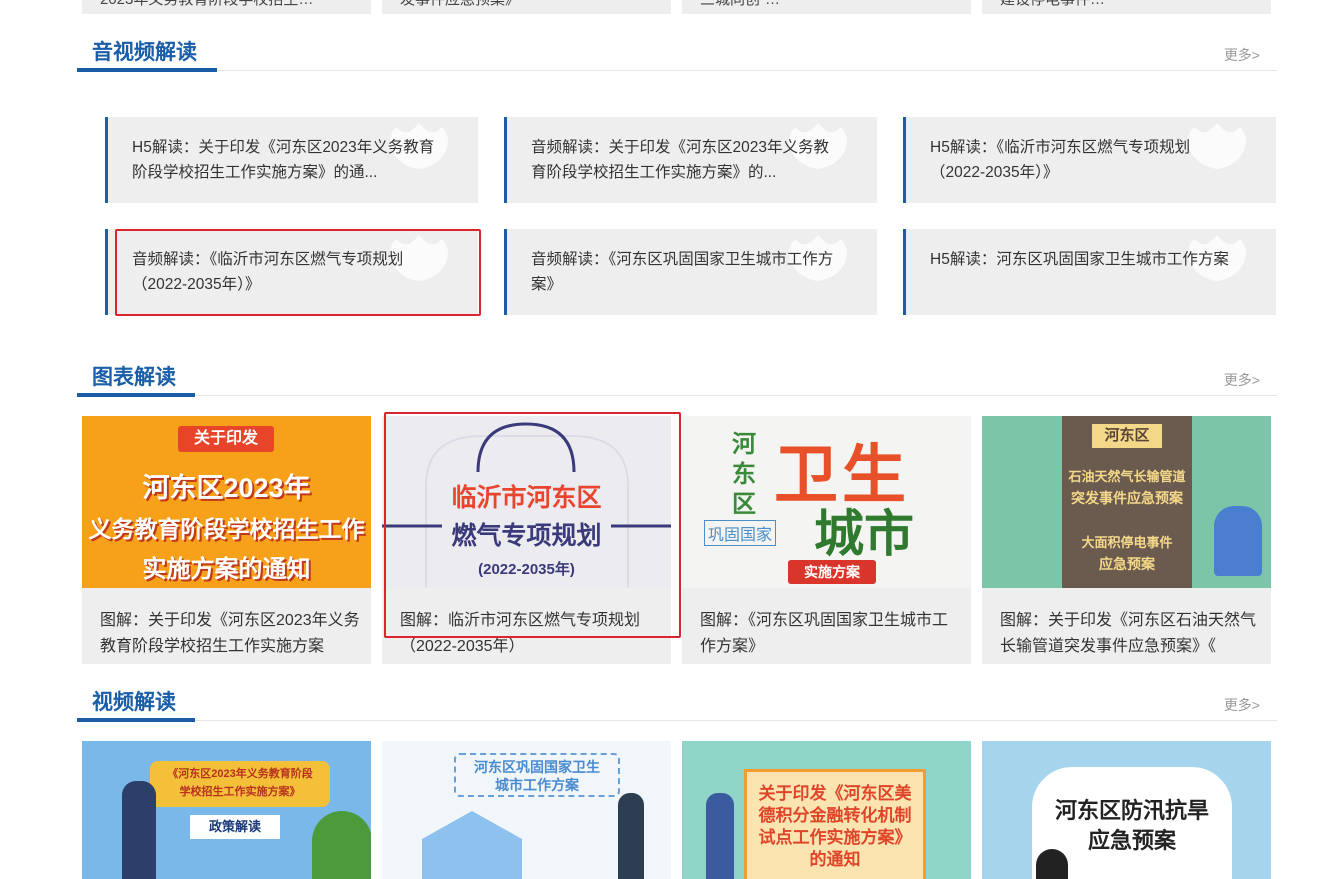 The height and width of the screenshot is (879, 1341). I want to click on thumb-sub-text: 巩固国家, so click(740, 533).